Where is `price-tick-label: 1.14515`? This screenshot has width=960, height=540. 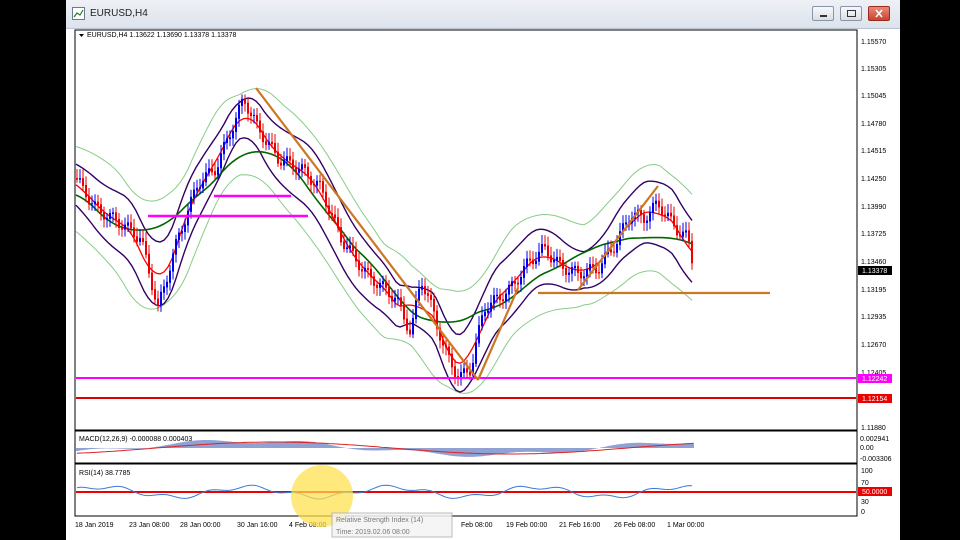
price-tick-label: 1.14515 is located at coordinates (873, 151).